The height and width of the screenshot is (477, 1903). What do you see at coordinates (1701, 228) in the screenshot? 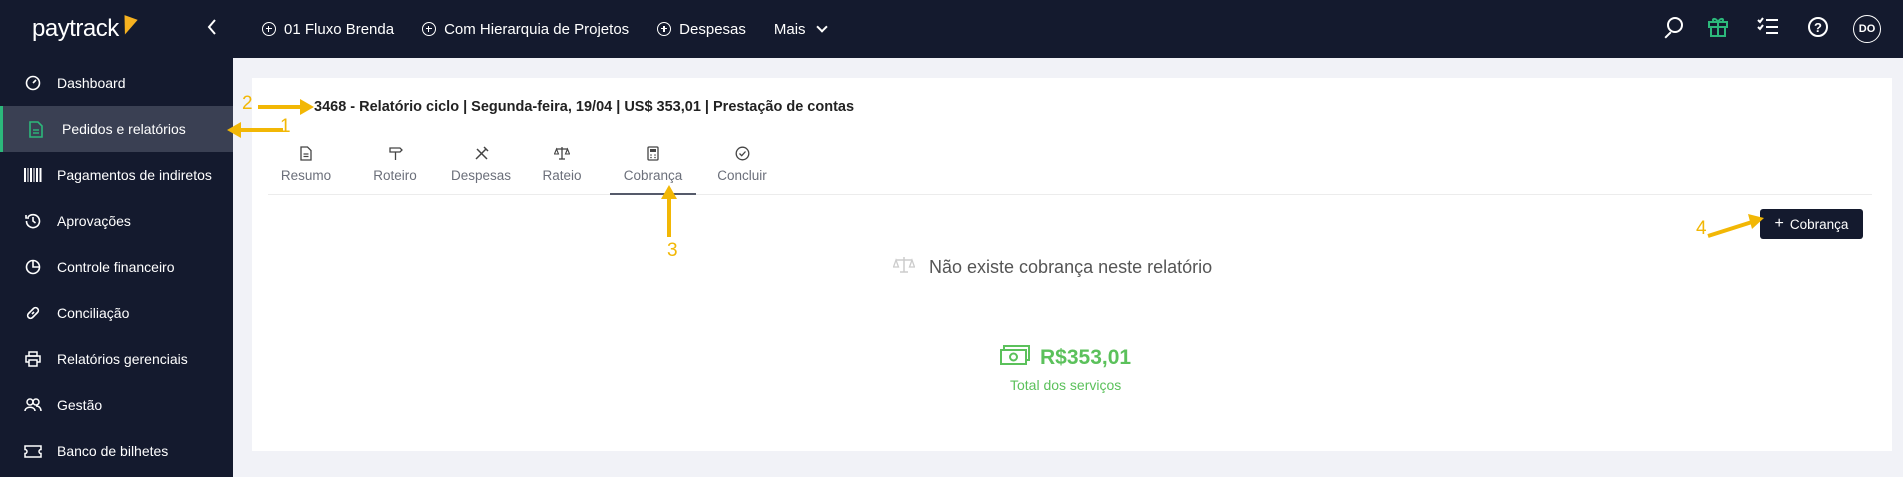
I see `annotation-number-4: 4` at bounding box center [1701, 228].